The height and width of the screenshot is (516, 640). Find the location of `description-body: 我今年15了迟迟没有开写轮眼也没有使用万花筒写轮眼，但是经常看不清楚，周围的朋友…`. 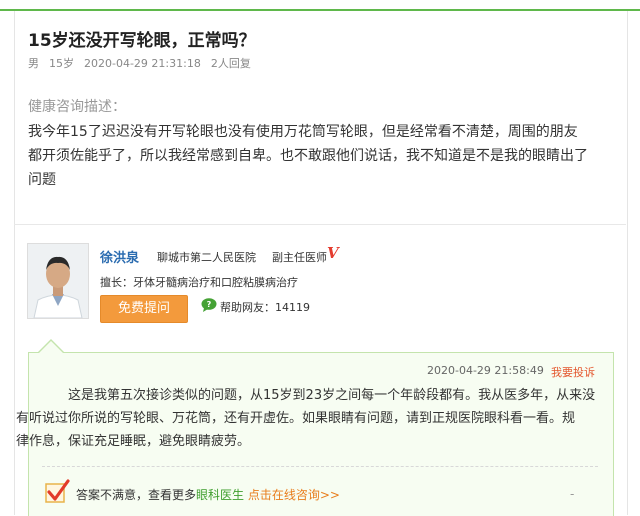

description-body: 我今年15了迟迟没有开写轮眼也没有使用万花筒写轮眼，但是经常看不清楚，周围的朋友… is located at coordinates (323, 156).